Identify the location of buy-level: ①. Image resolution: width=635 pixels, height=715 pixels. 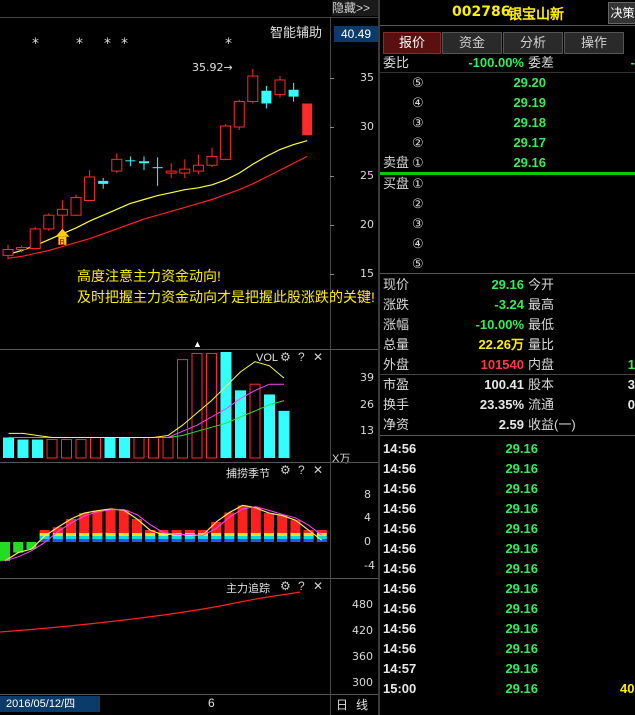
(418, 183).